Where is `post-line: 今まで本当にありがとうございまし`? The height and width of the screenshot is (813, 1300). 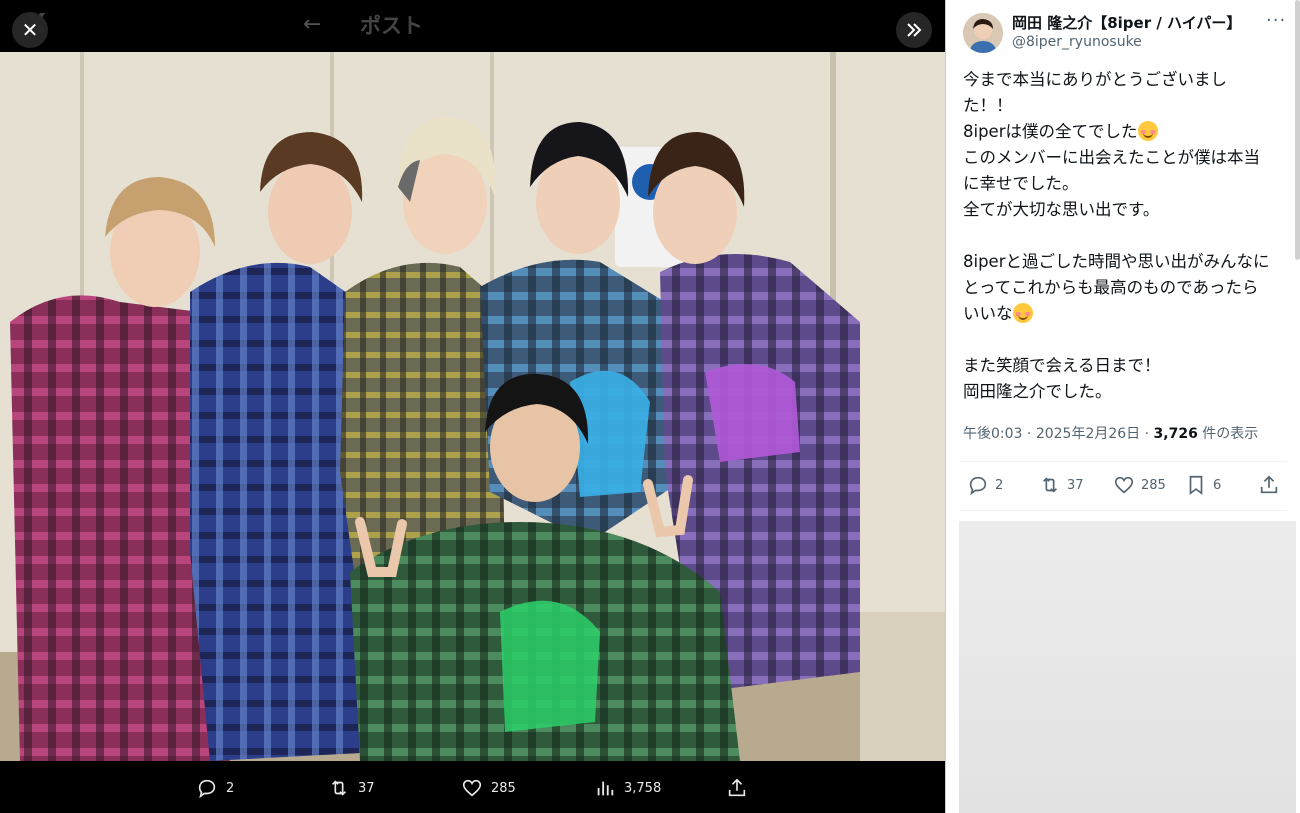 post-line: 今まで本当にありがとうございまし is located at coordinates (1095, 79).